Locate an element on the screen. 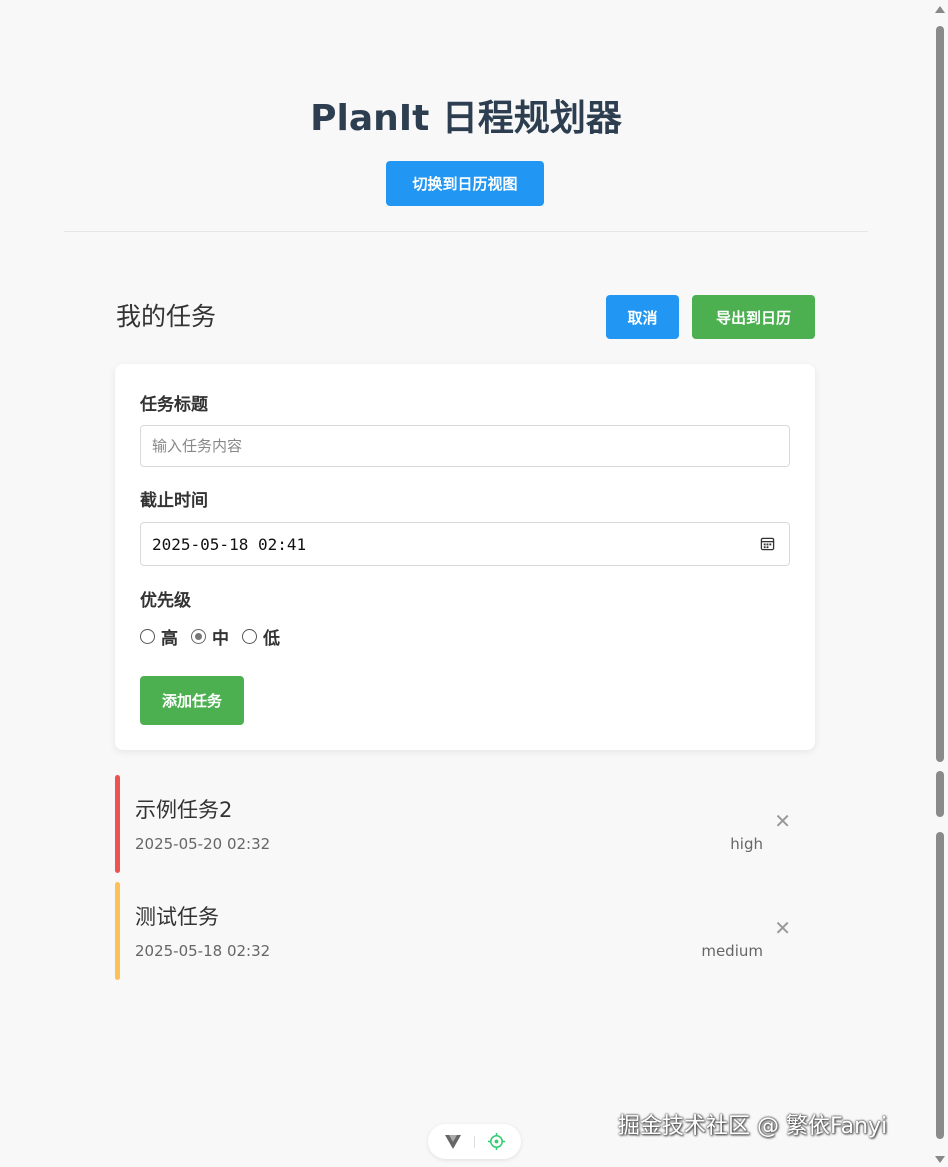 This screenshot has width=948, height=1167. priority-option-low: 低 is located at coordinates (261, 636).